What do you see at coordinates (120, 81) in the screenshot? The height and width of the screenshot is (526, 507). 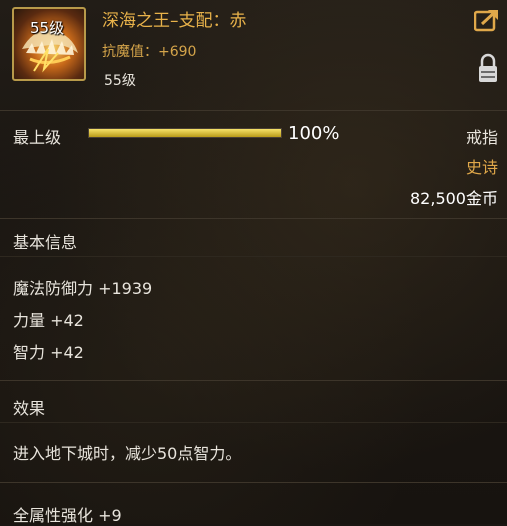 I see `required-level: 55级` at bounding box center [120, 81].